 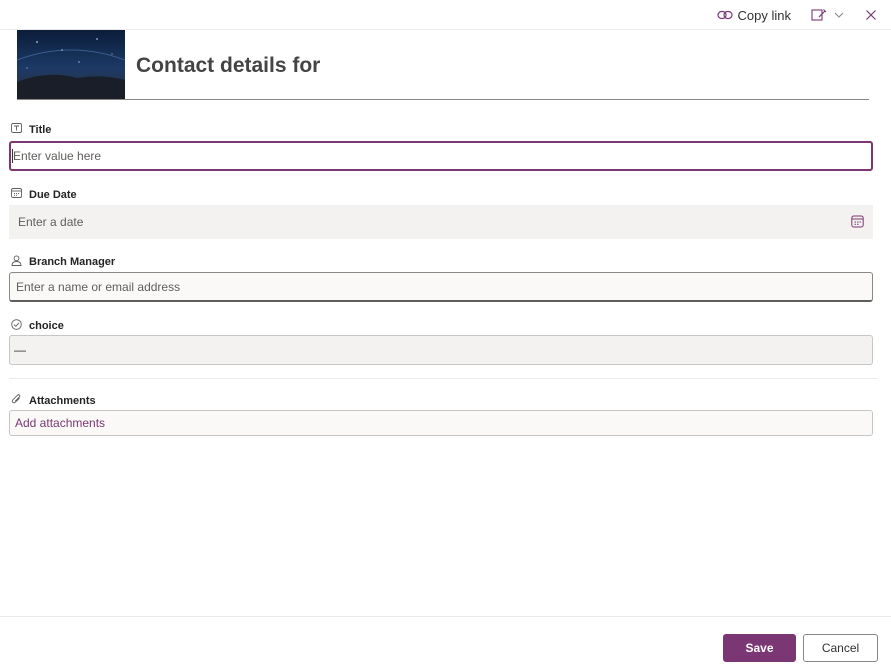 I want to click on attachments-field-label: Attachments, so click(x=53, y=401).